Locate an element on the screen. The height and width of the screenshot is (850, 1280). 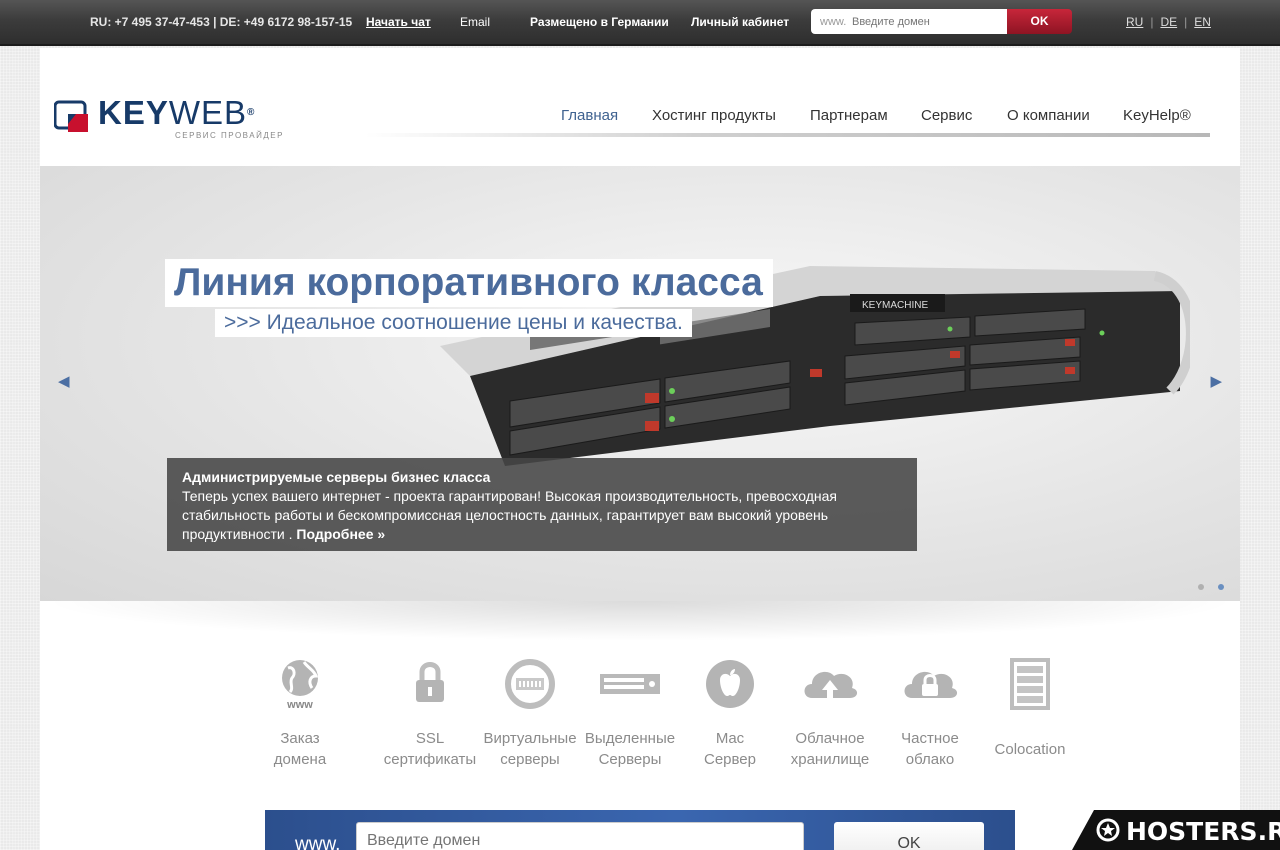
start-chat-link: Начать чат is located at coordinates (398, 22).